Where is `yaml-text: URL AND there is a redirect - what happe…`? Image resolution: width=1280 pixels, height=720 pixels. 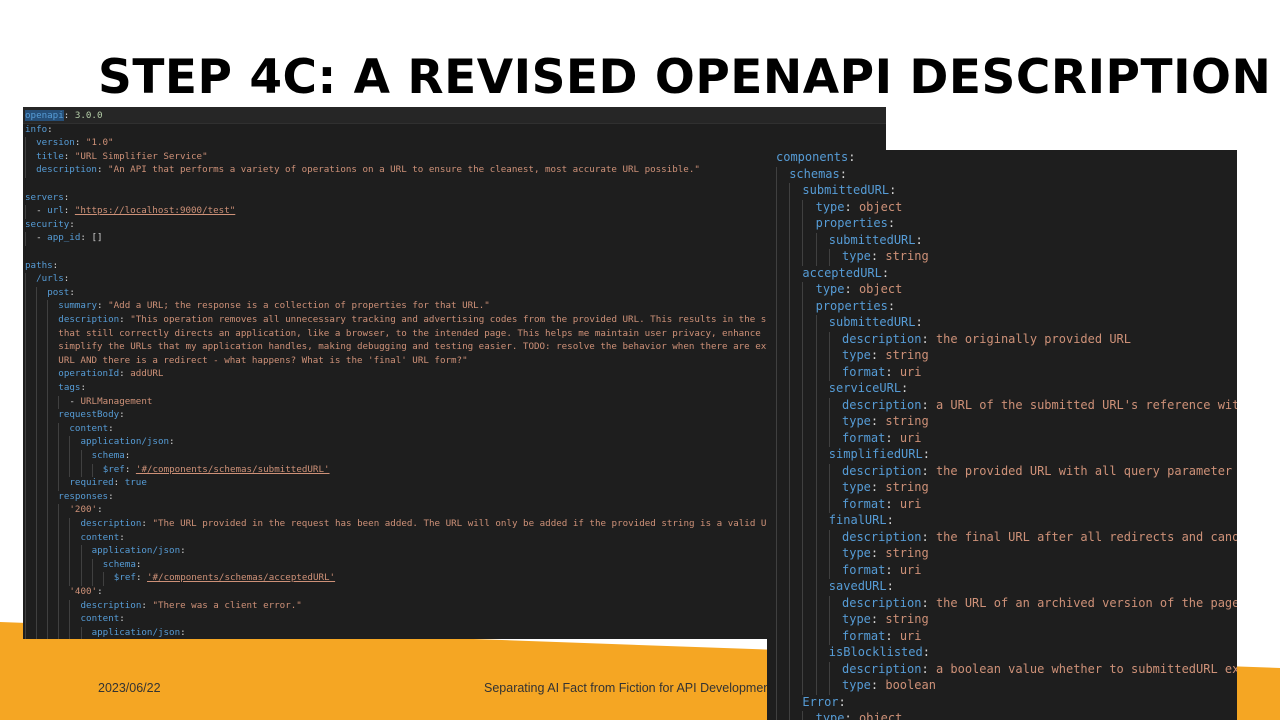
yaml-text: URL AND there is a redirect - what happe… is located at coordinates (263, 360).